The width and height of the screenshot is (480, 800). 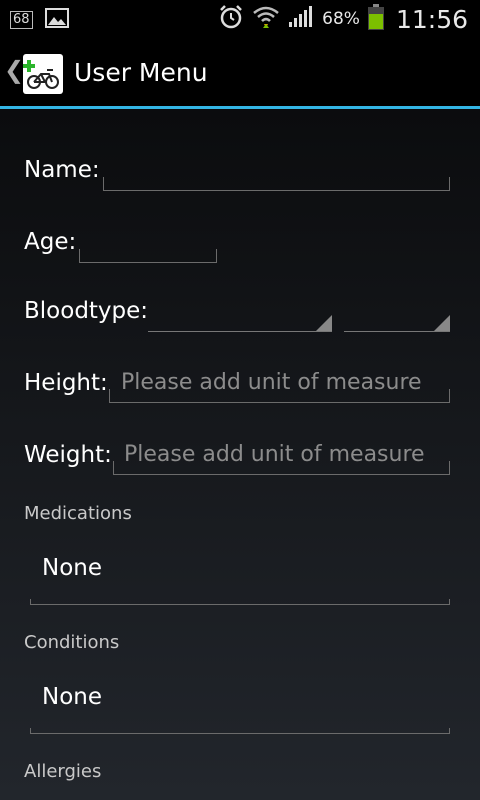 I want to click on notification-count-icon: 68, so click(x=21, y=20).